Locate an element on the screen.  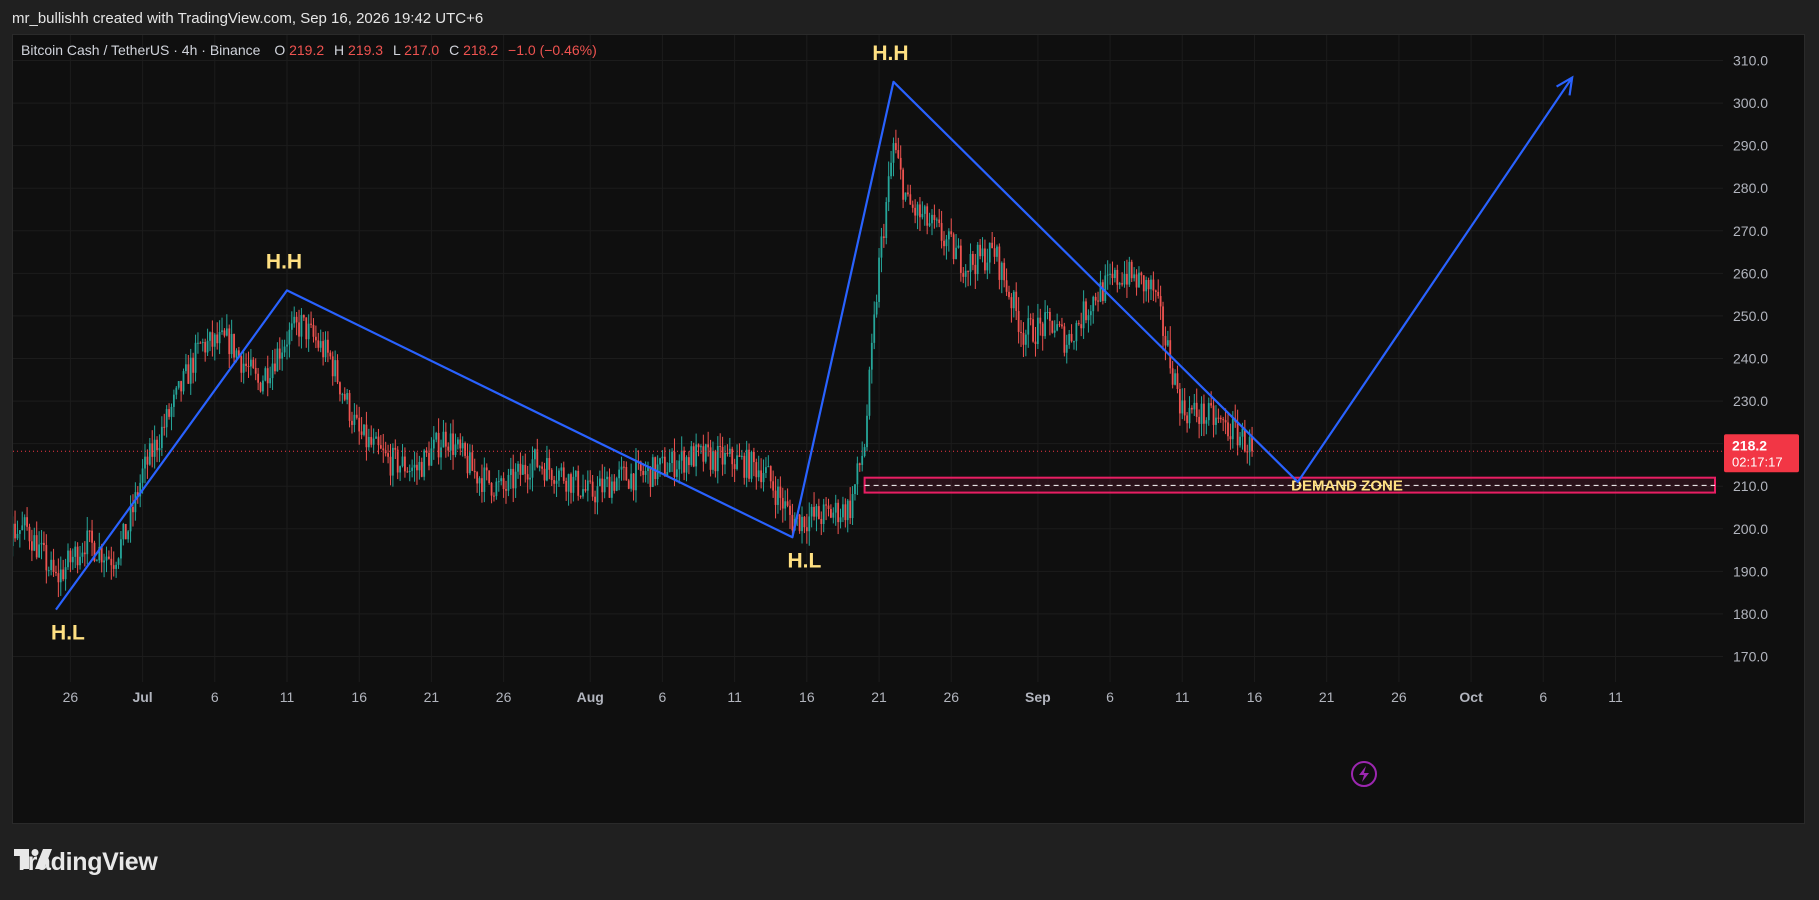
demand-zone: DEMAND ZONE is located at coordinates (1289, 485).